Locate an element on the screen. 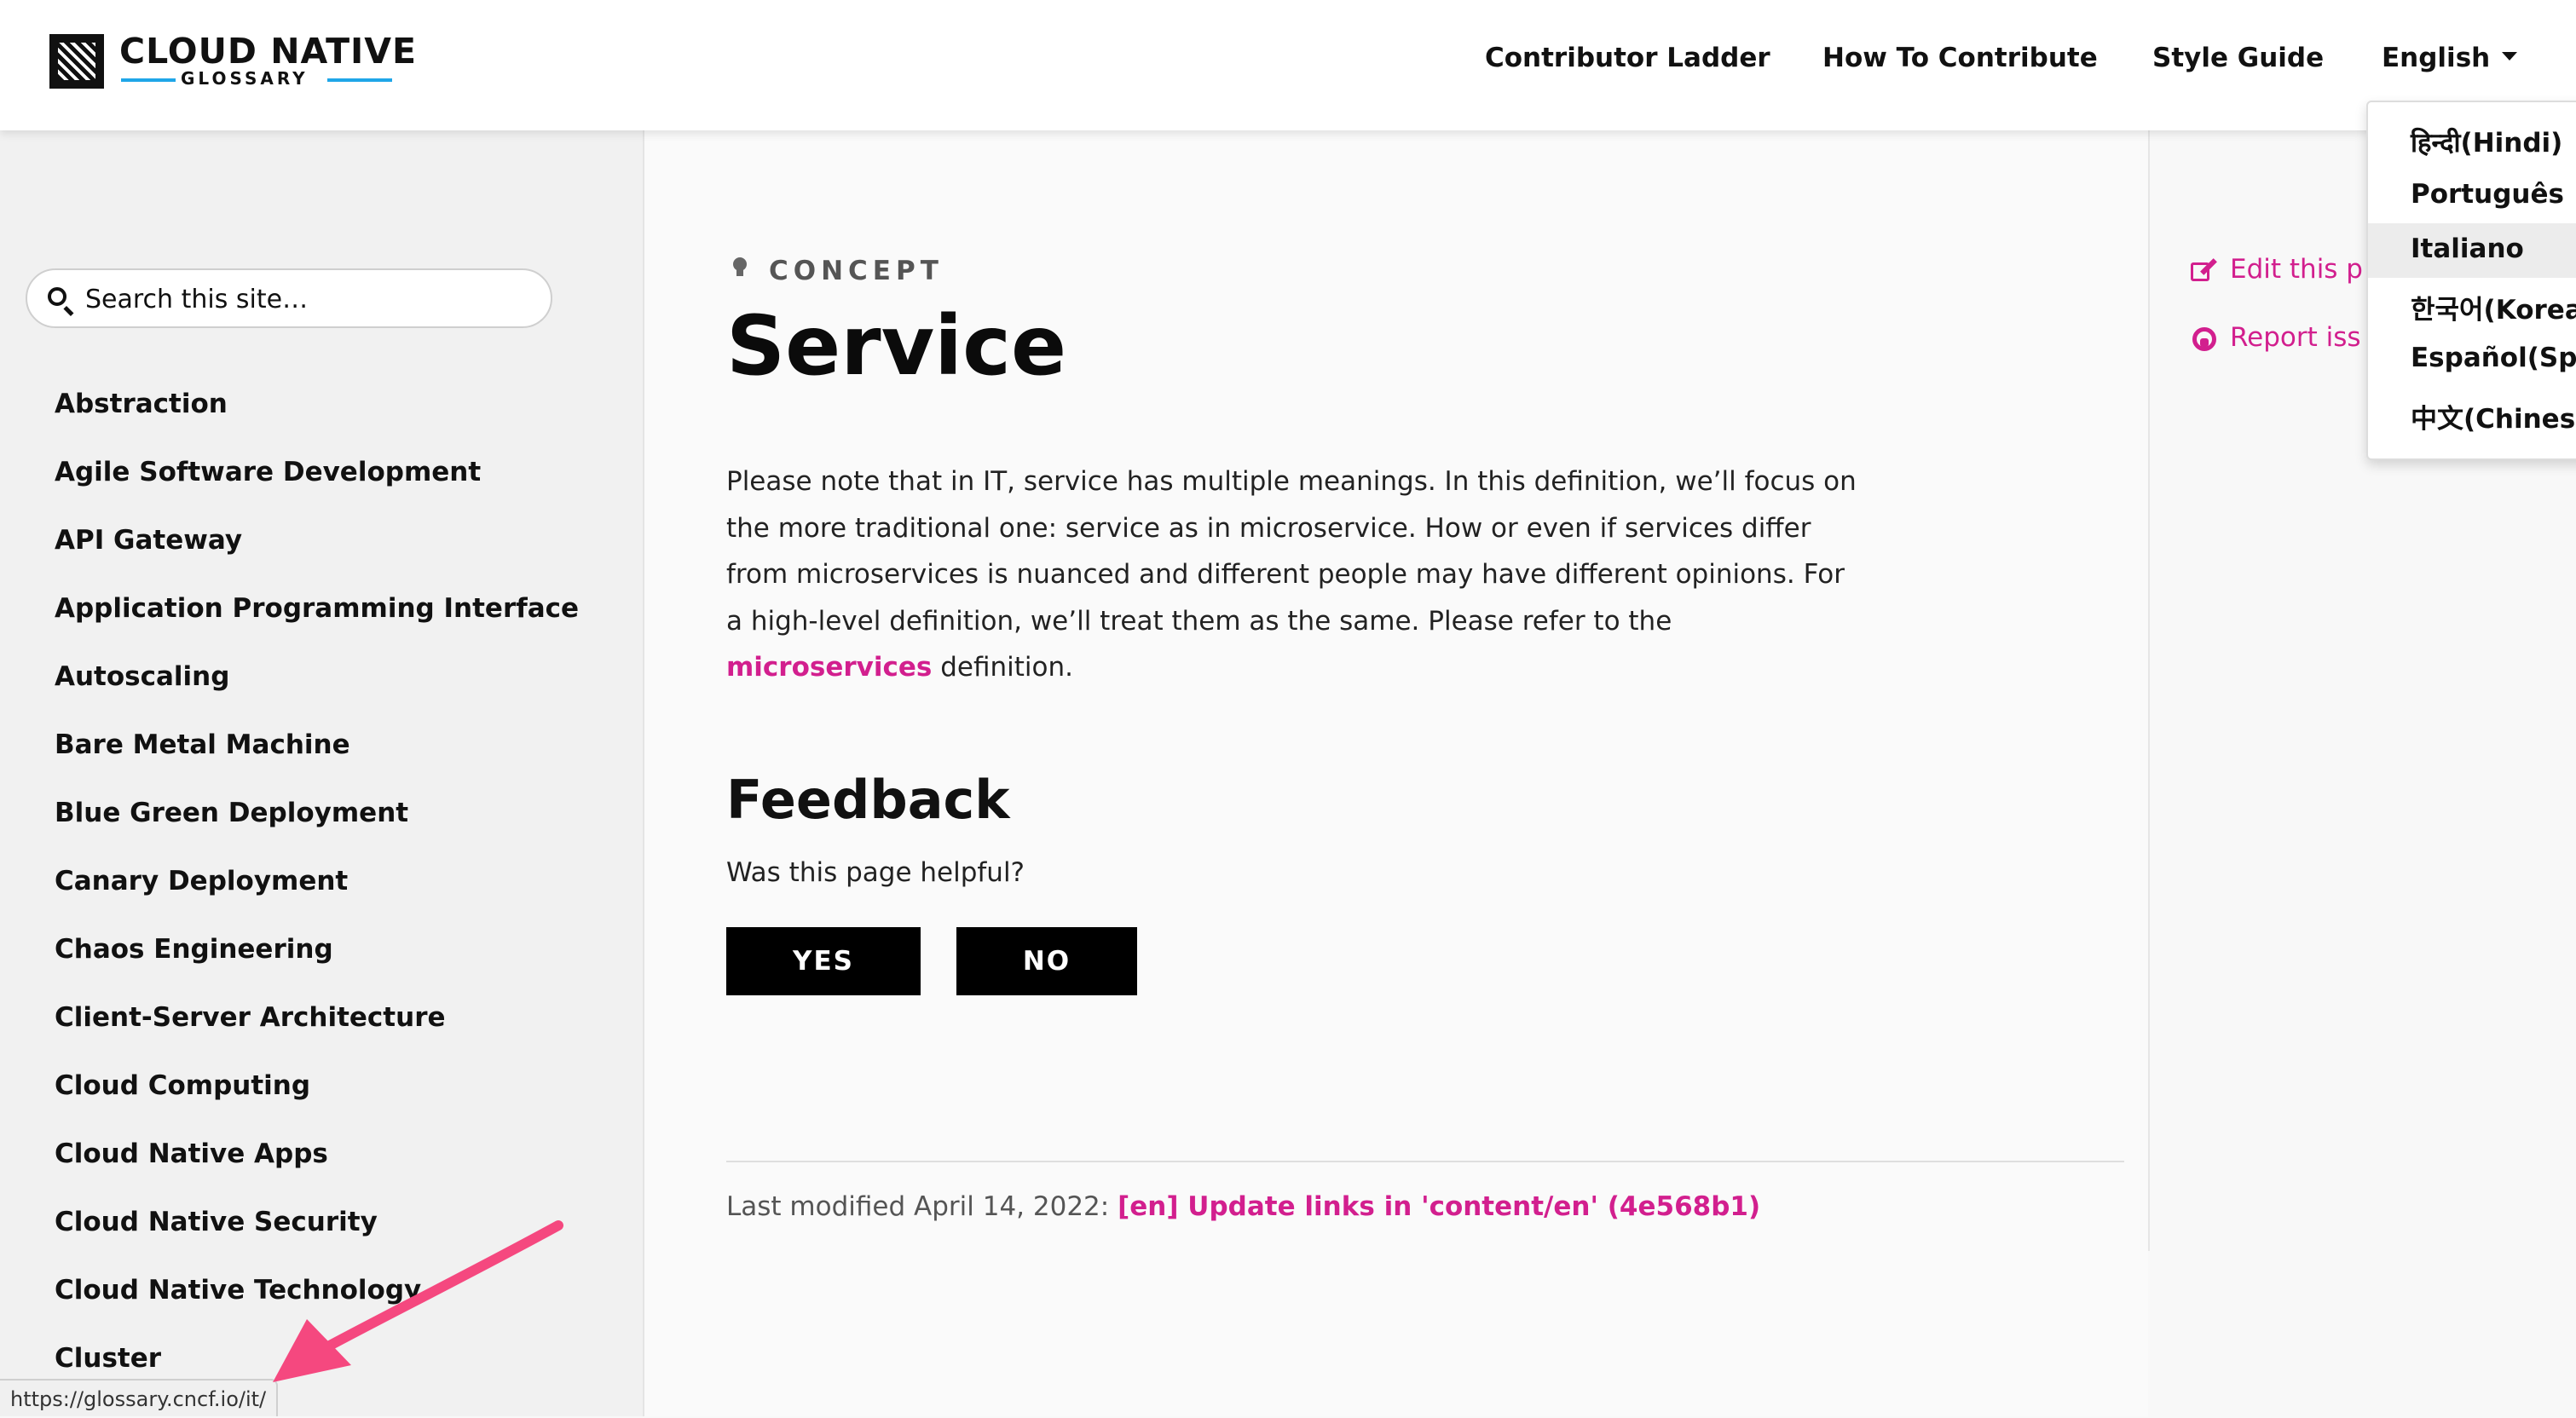 The height and width of the screenshot is (1418, 2576). feedback-question: Was this page helpful? is located at coordinates (875, 872).